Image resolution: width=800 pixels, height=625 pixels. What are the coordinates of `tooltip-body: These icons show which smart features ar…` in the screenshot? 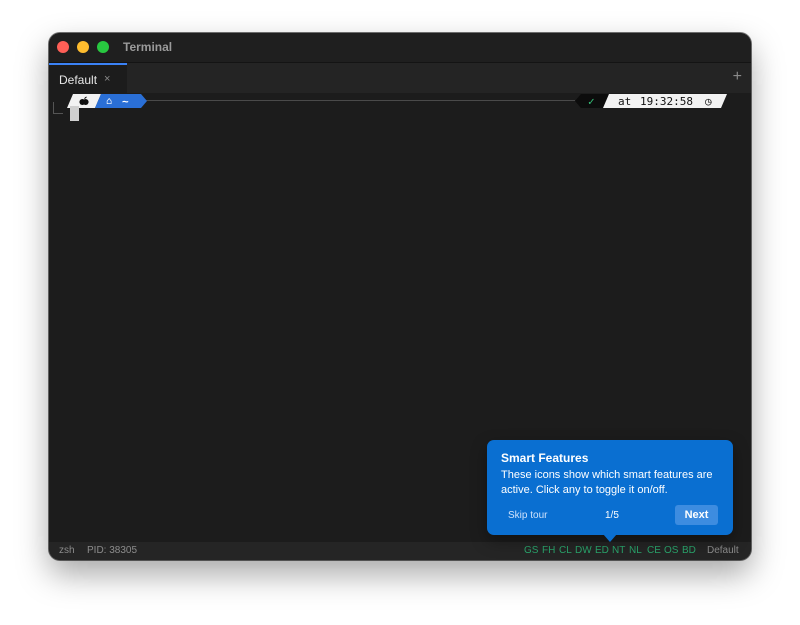 It's located at (607, 482).